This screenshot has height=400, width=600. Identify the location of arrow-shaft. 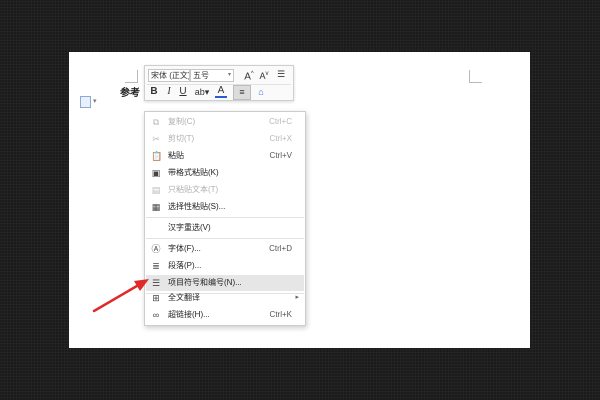
(118, 297).